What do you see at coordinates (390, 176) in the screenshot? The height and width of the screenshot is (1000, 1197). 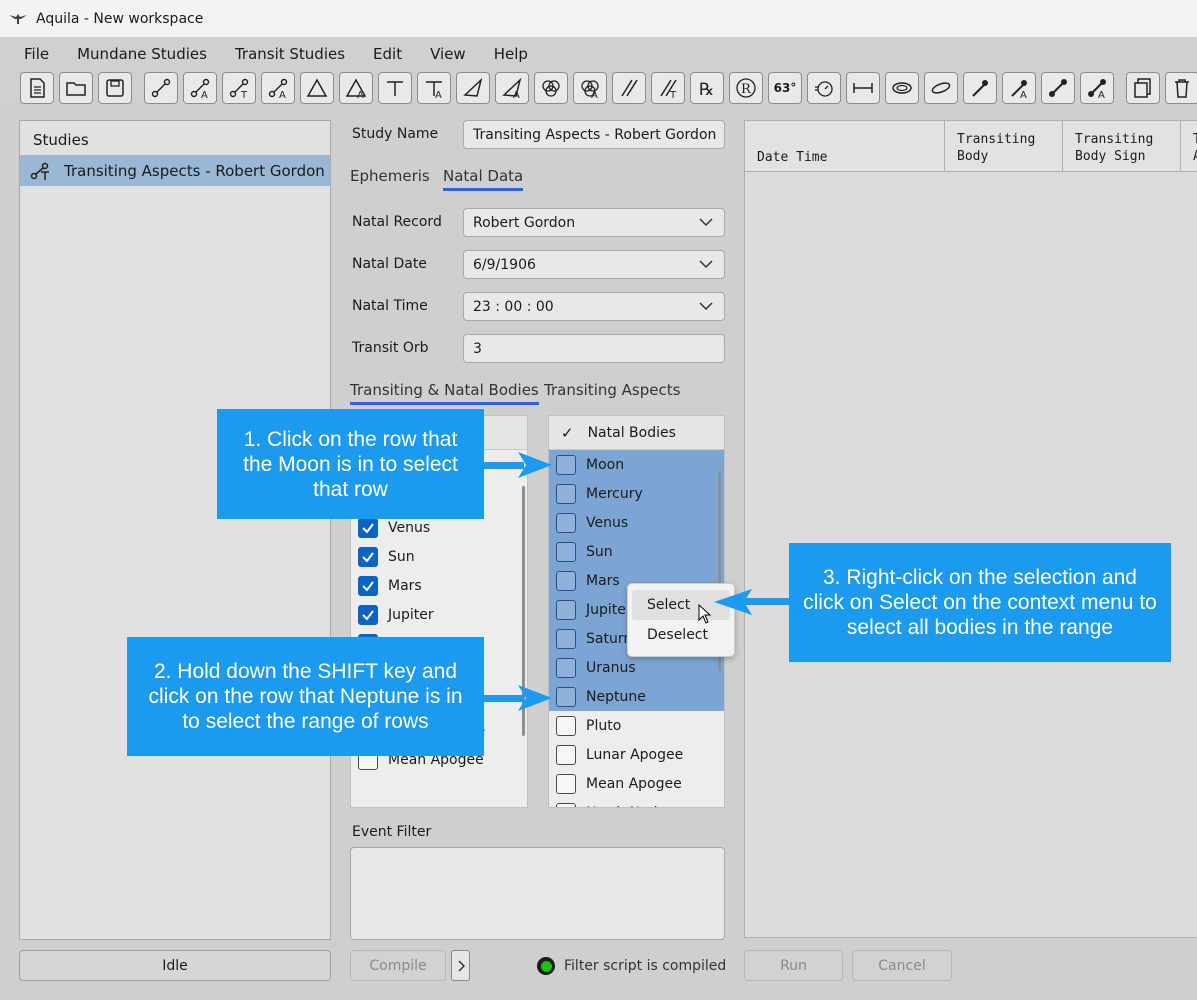 I see `tab-ephemeris: Ephemeris` at bounding box center [390, 176].